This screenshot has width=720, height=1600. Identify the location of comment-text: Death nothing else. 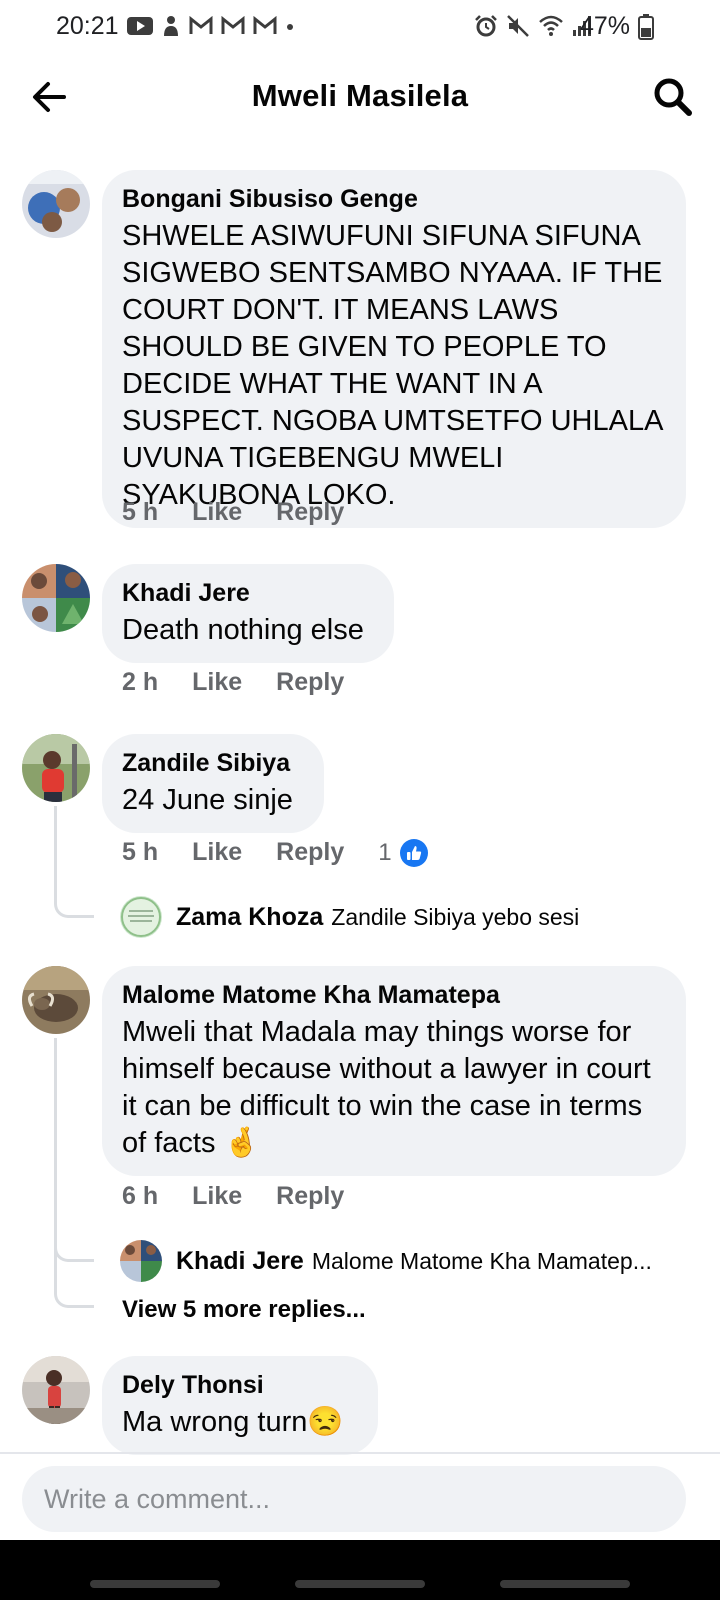
(243, 630).